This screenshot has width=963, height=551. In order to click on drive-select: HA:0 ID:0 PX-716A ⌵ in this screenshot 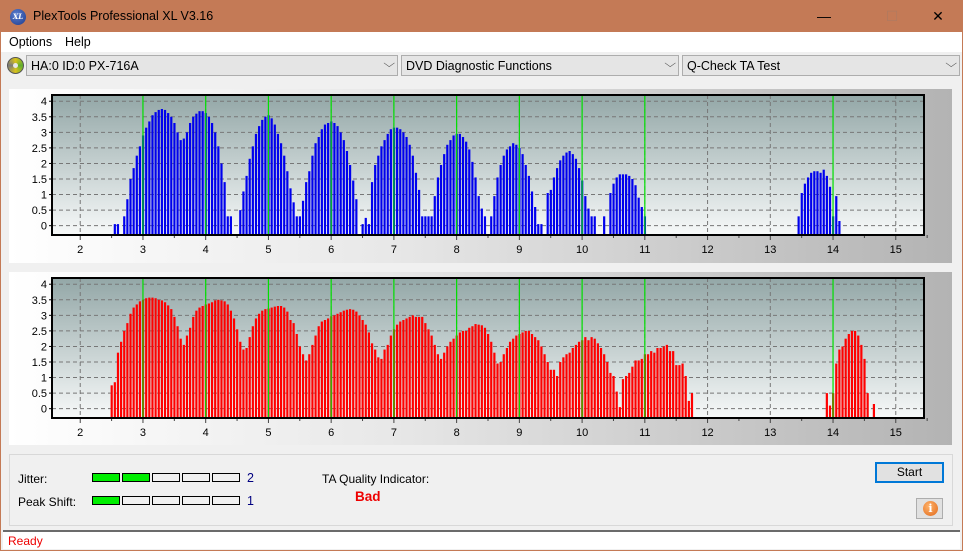, I will do `click(212, 65)`.